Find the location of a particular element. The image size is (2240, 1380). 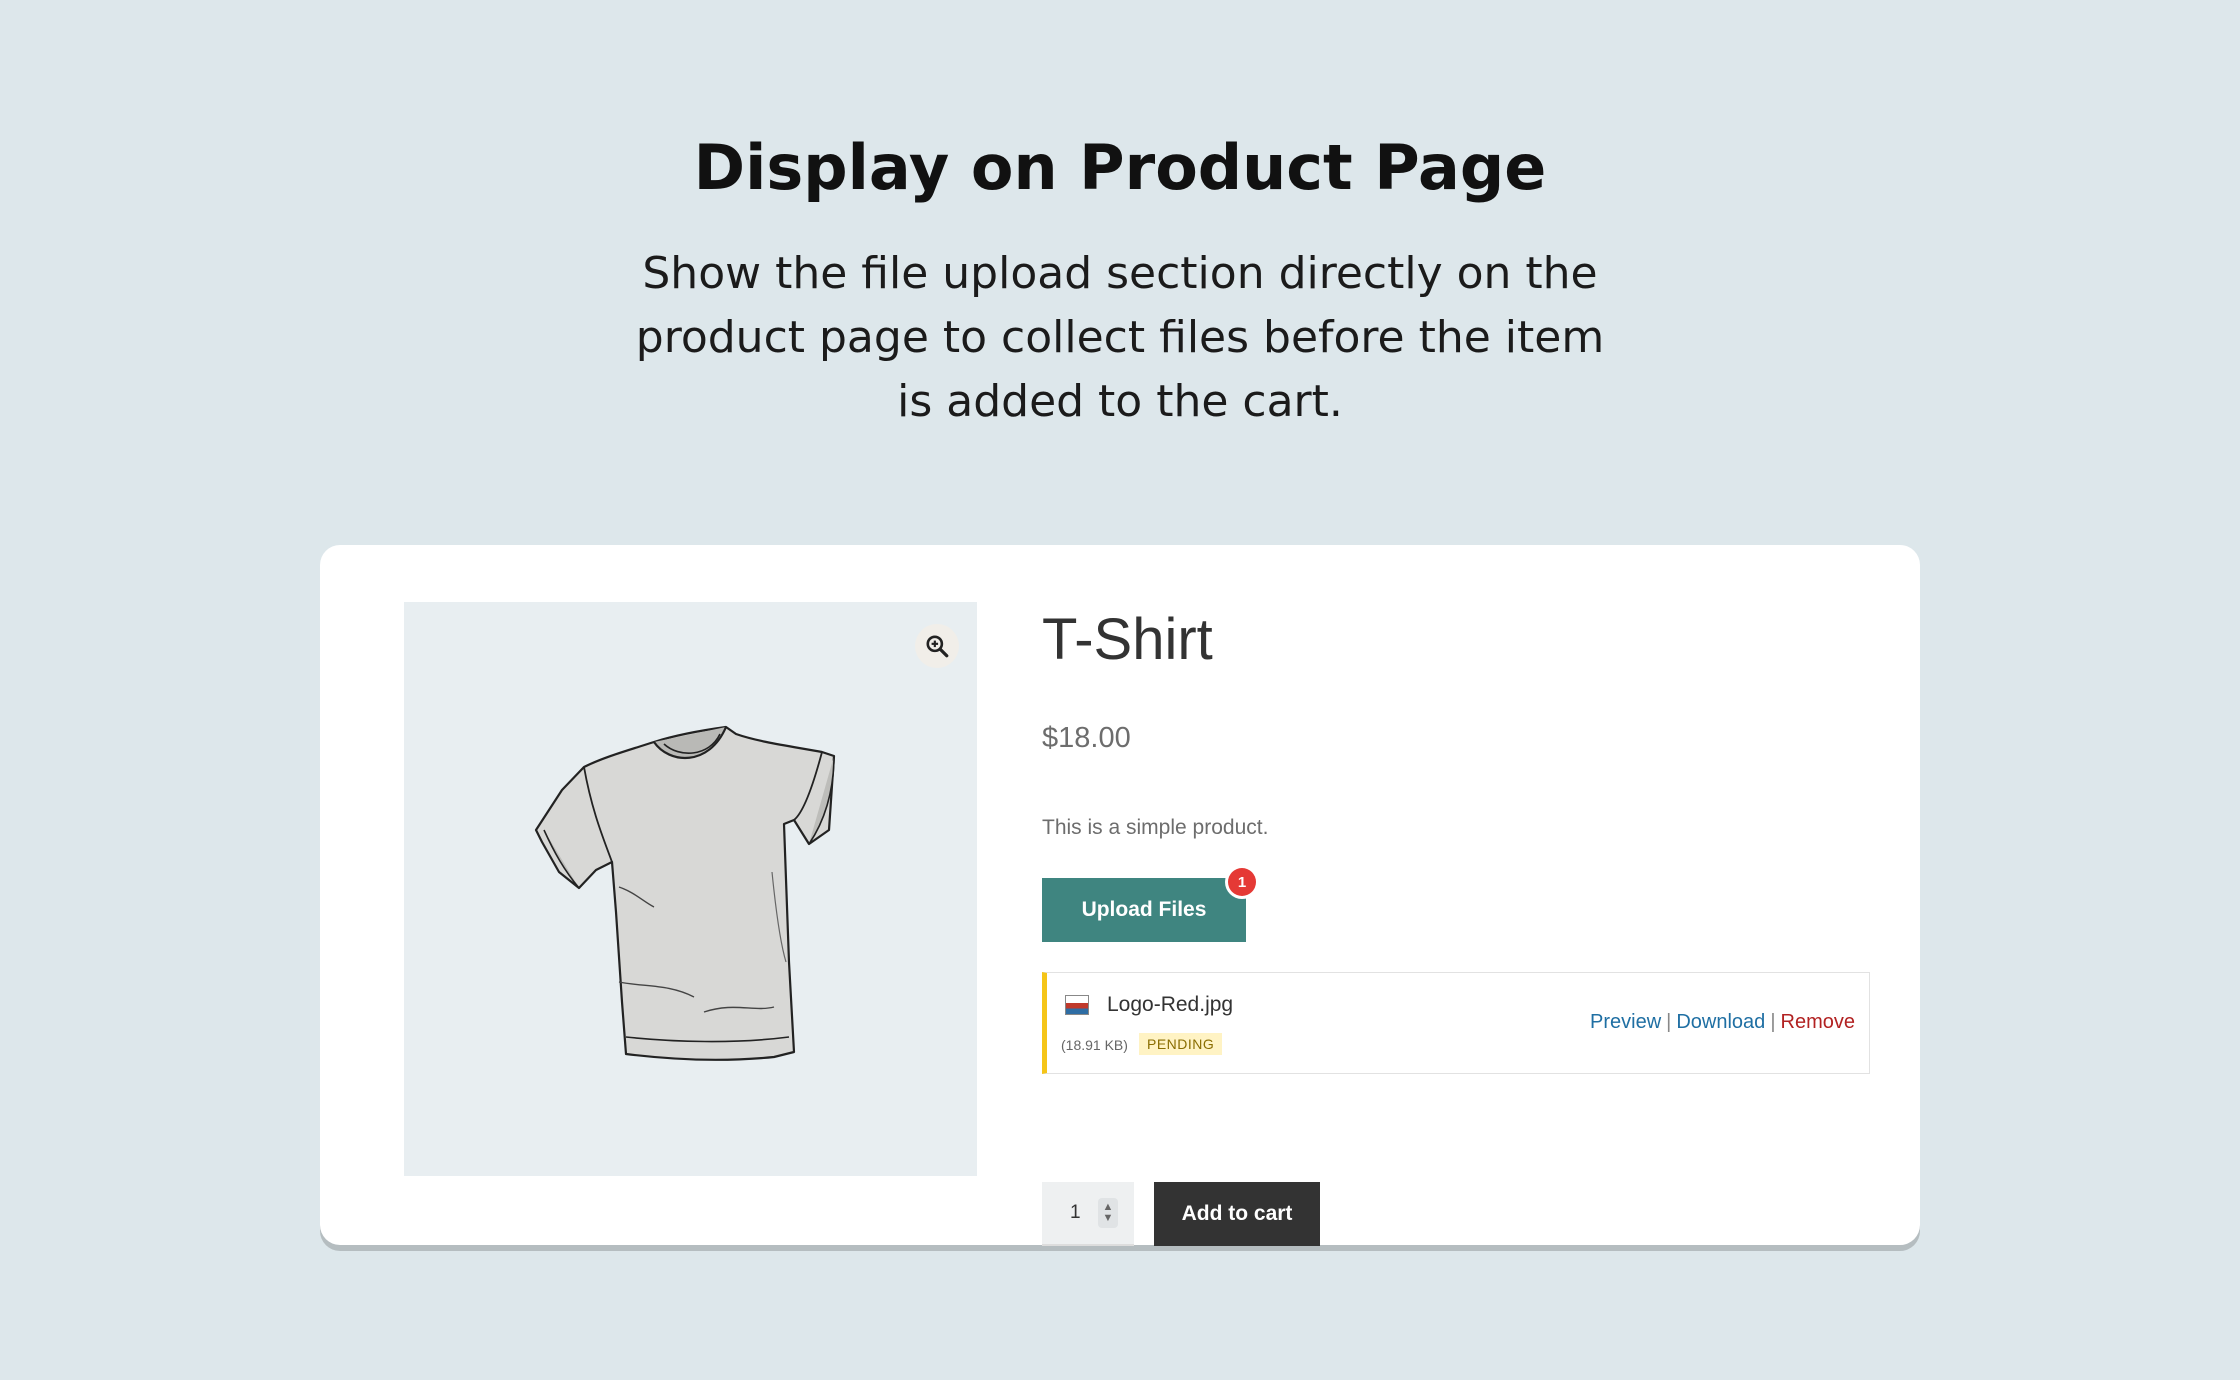

status-badge: PENDING is located at coordinates (1181, 1044).